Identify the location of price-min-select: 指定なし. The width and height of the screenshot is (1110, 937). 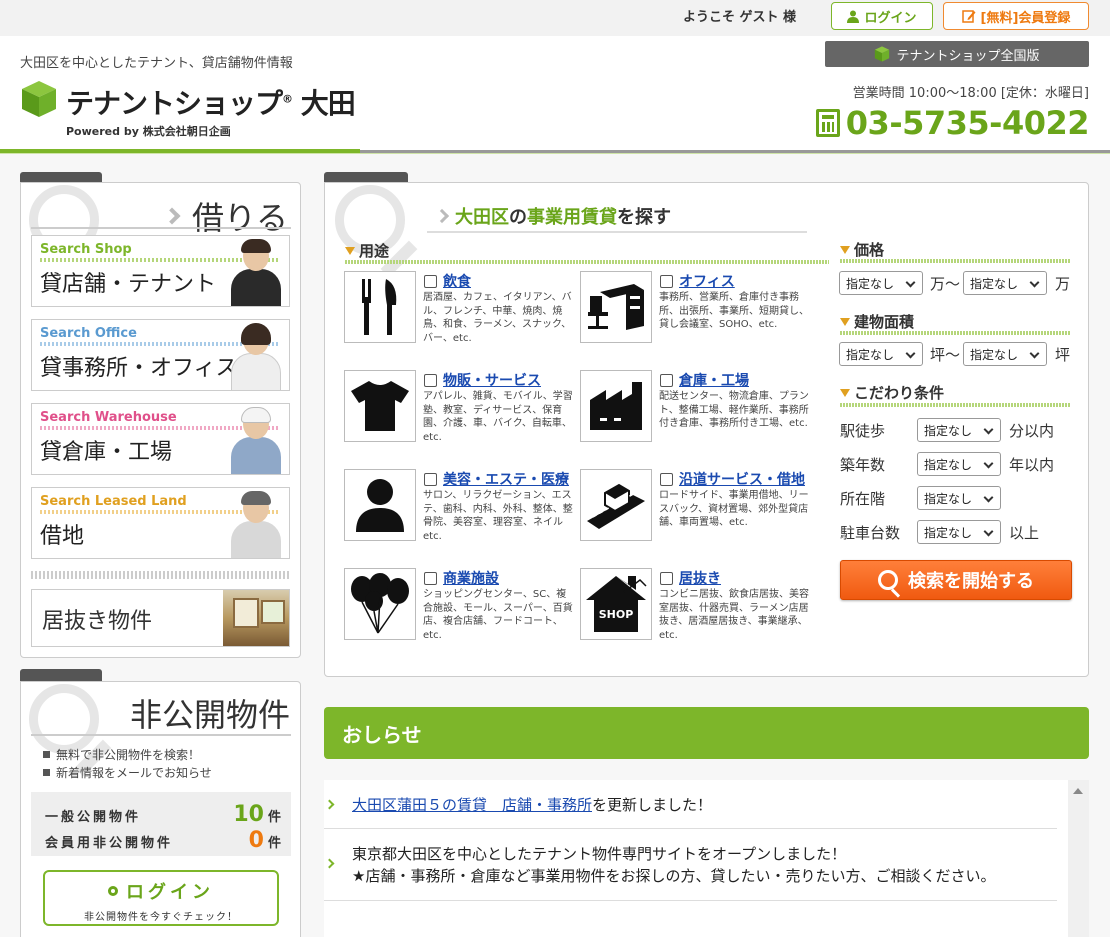
(881, 283).